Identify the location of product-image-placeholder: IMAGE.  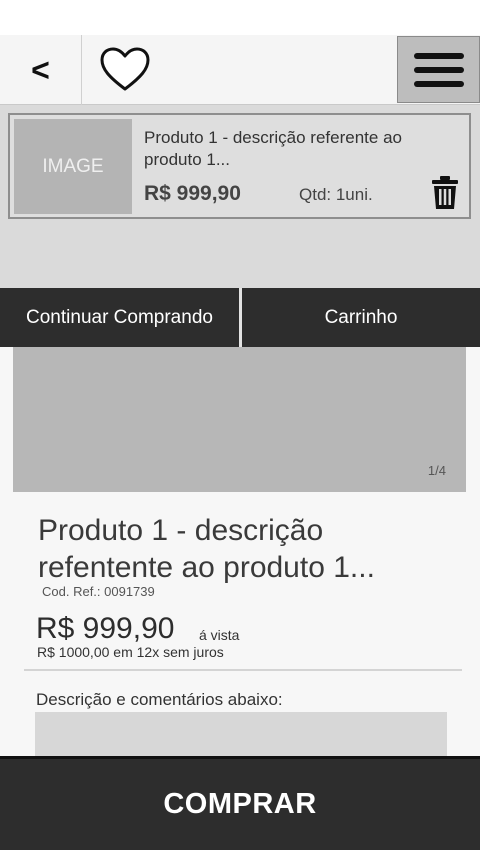
(73, 166).